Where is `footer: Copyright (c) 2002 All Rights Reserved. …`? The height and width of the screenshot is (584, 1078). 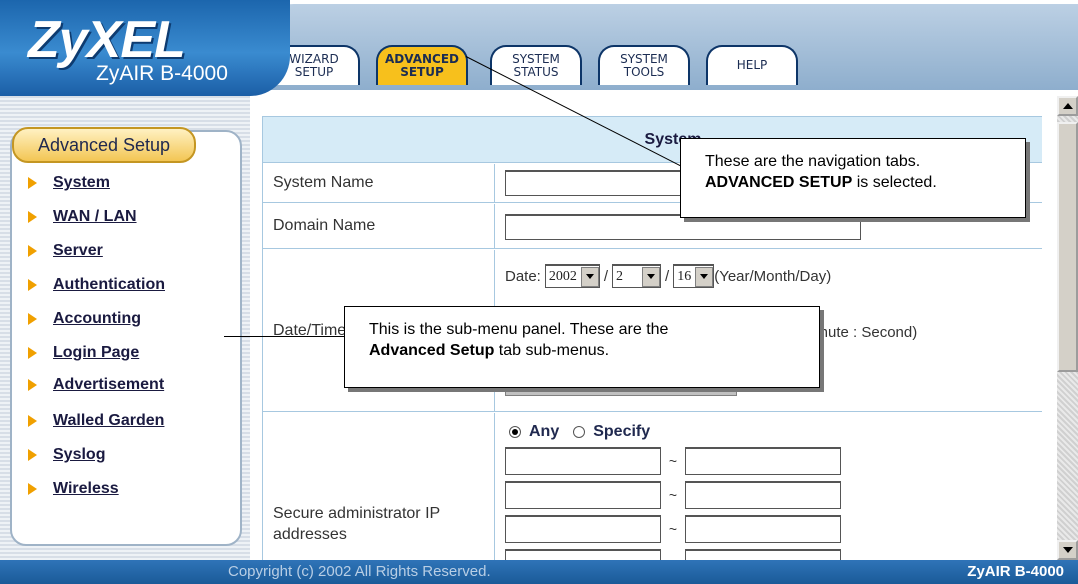
footer: Copyright (c) 2002 All Rights Reserved. … is located at coordinates (539, 572).